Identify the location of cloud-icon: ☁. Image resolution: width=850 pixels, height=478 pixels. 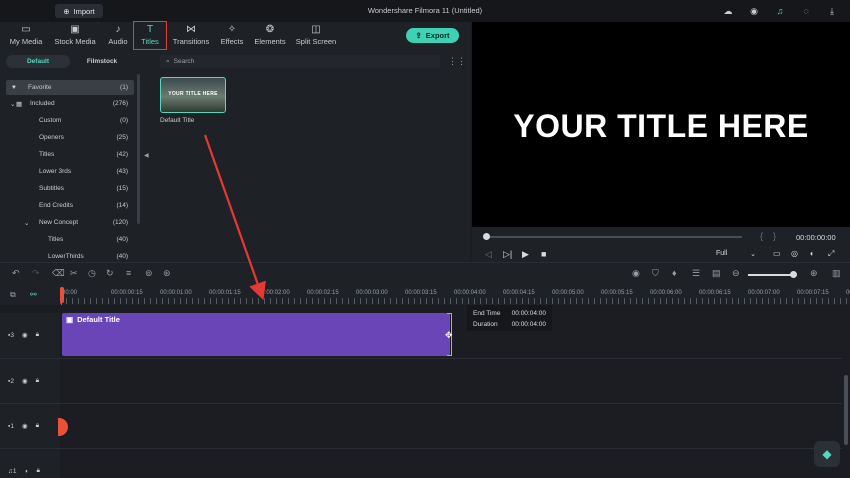
(728, 11).